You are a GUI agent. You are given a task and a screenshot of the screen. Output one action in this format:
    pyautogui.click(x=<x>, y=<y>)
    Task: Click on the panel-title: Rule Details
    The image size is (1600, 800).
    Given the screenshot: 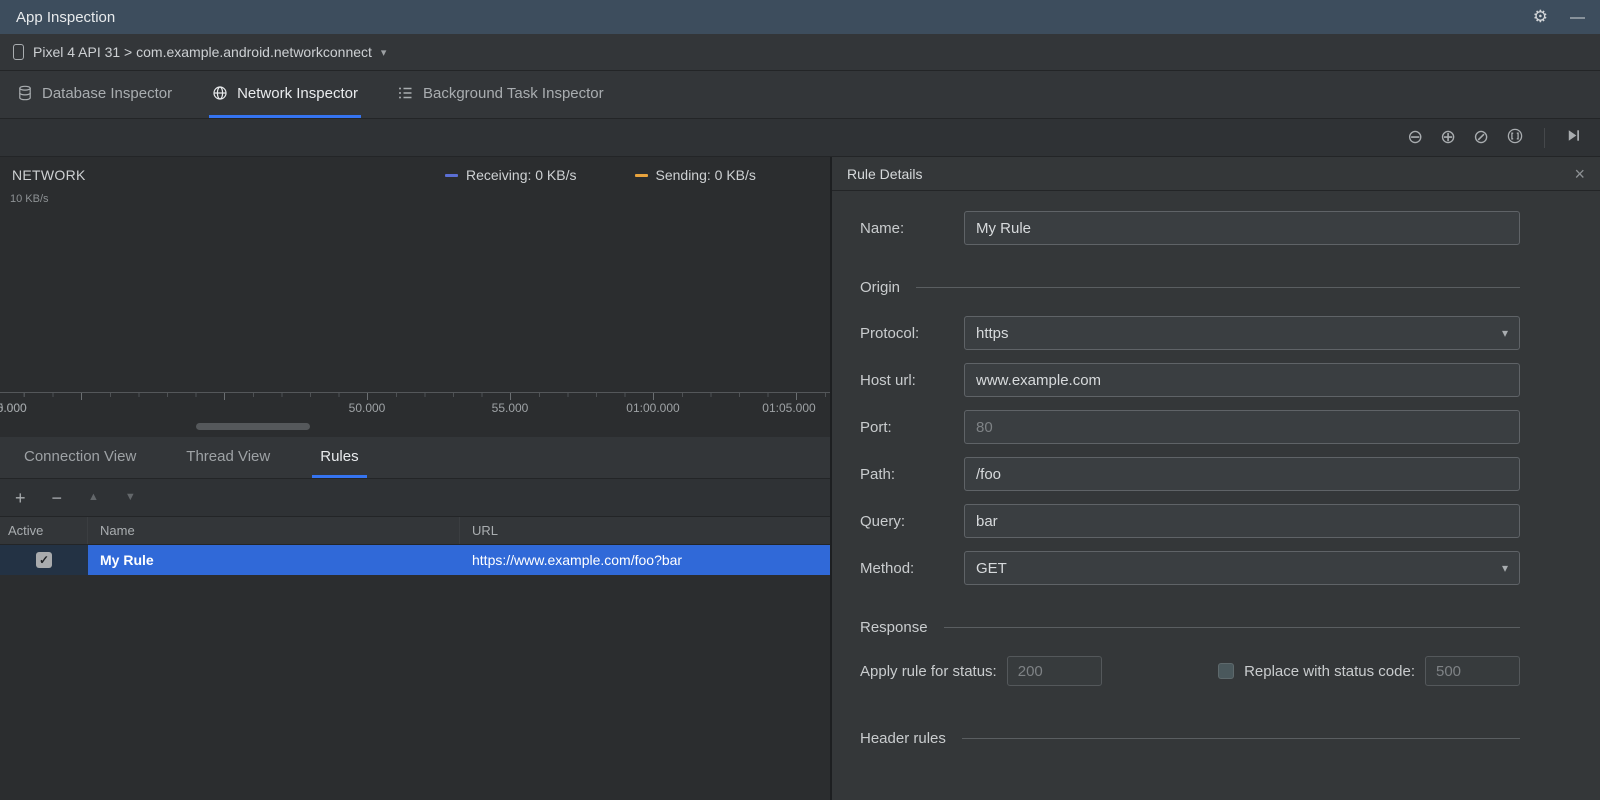 What is the action you would take?
    pyautogui.click(x=885, y=173)
    